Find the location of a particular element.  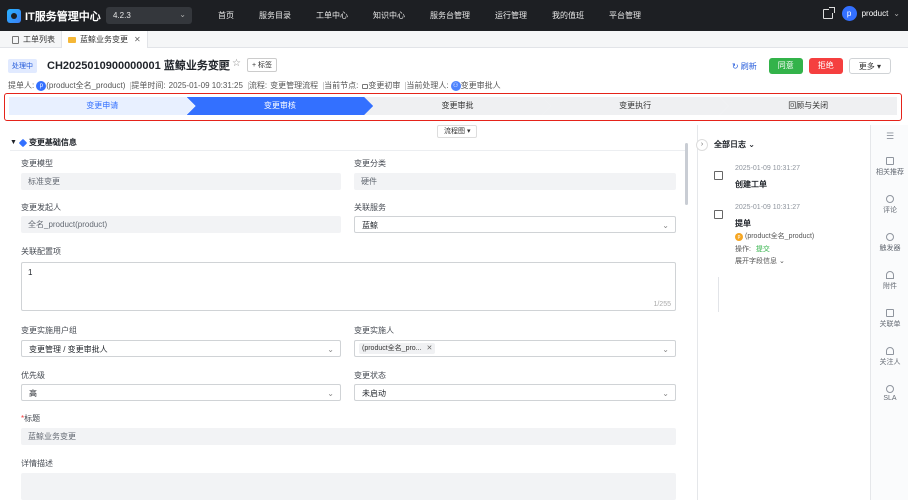

nav-my-duty: 我的值班 is located at coordinates (568, 15).